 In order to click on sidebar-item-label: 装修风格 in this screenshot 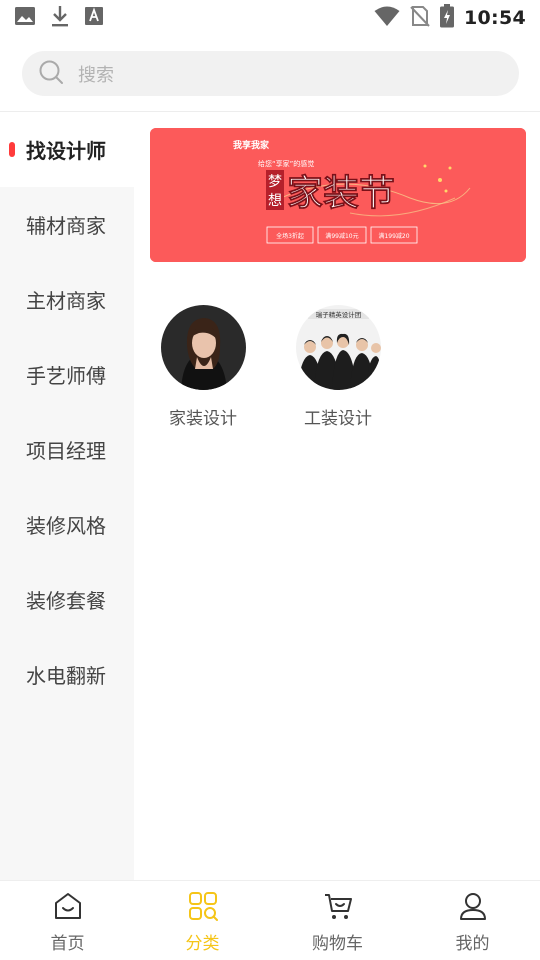, I will do `click(66, 526)`.